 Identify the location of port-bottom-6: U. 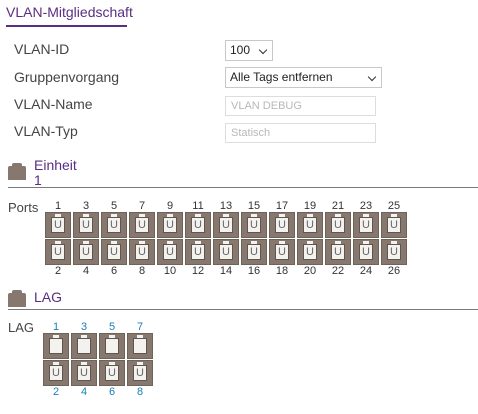
(114, 252).